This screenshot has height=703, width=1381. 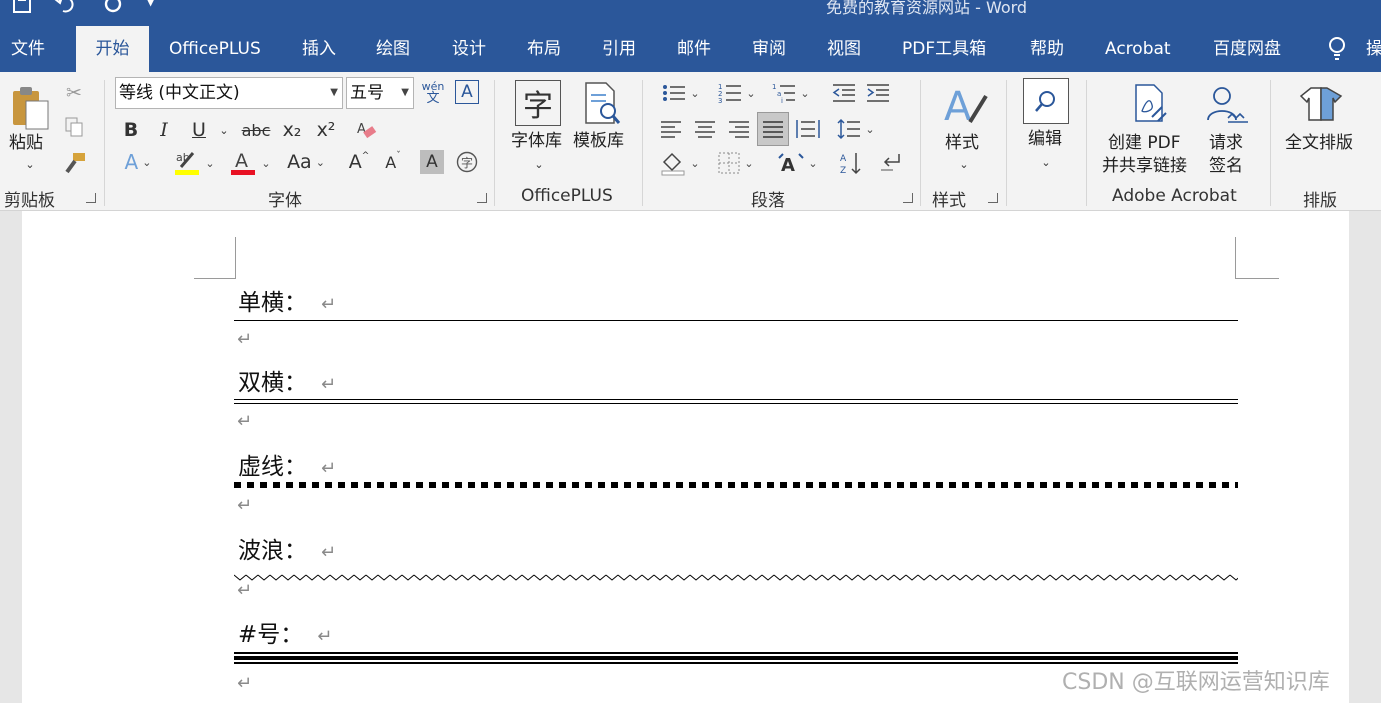 What do you see at coordinates (113, 9) in the screenshot?
I see `redo-icon` at bounding box center [113, 9].